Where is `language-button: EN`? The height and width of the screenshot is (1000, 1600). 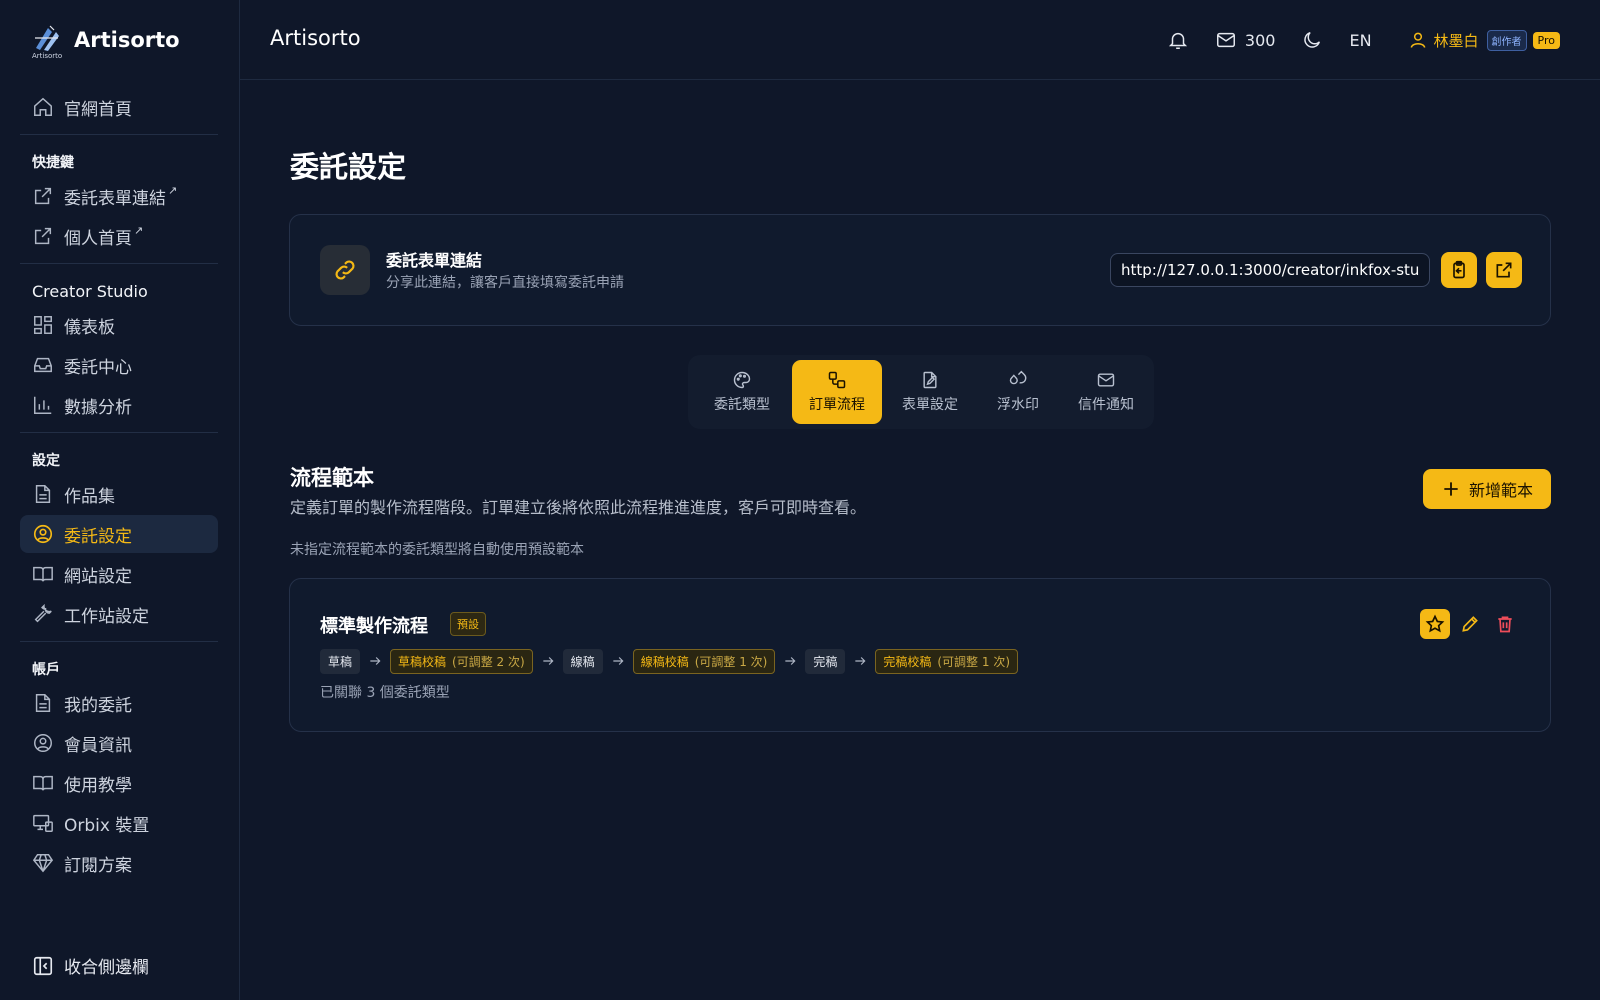
language-button: EN is located at coordinates (1360, 40).